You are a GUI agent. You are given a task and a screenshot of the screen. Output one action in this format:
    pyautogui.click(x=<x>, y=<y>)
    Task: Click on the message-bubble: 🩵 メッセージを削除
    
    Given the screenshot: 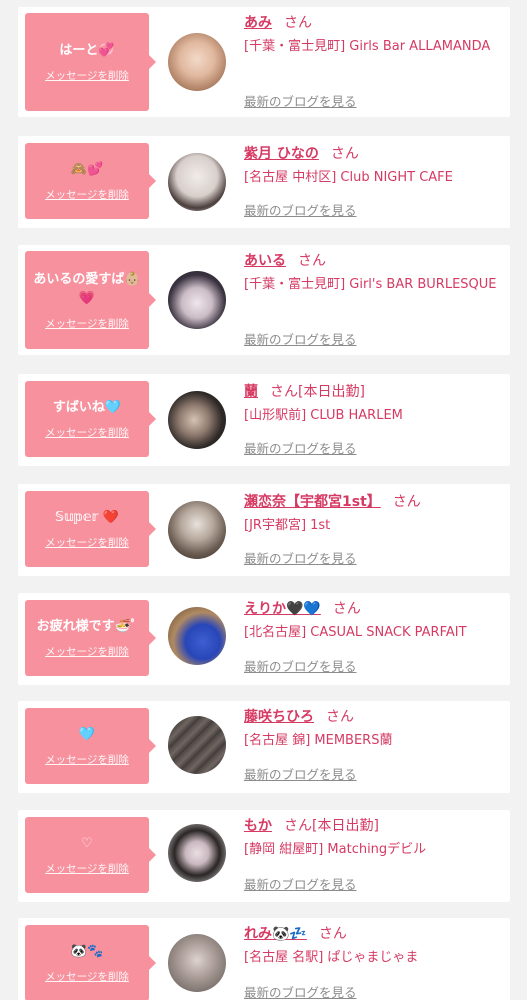 What is the action you would take?
    pyautogui.click(x=90, y=746)
    